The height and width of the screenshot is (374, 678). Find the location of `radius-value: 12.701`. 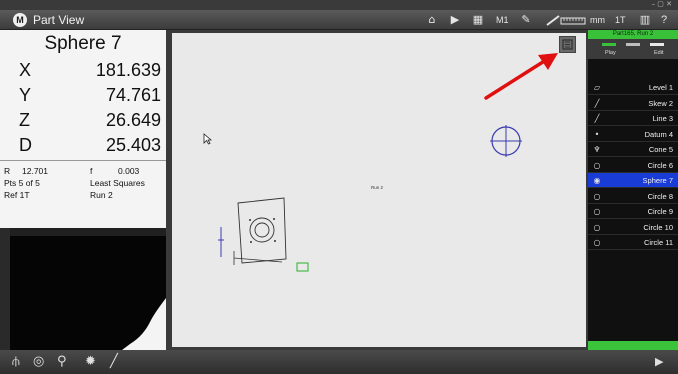

radius-value: 12.701 is located at coordinates (35, 171).